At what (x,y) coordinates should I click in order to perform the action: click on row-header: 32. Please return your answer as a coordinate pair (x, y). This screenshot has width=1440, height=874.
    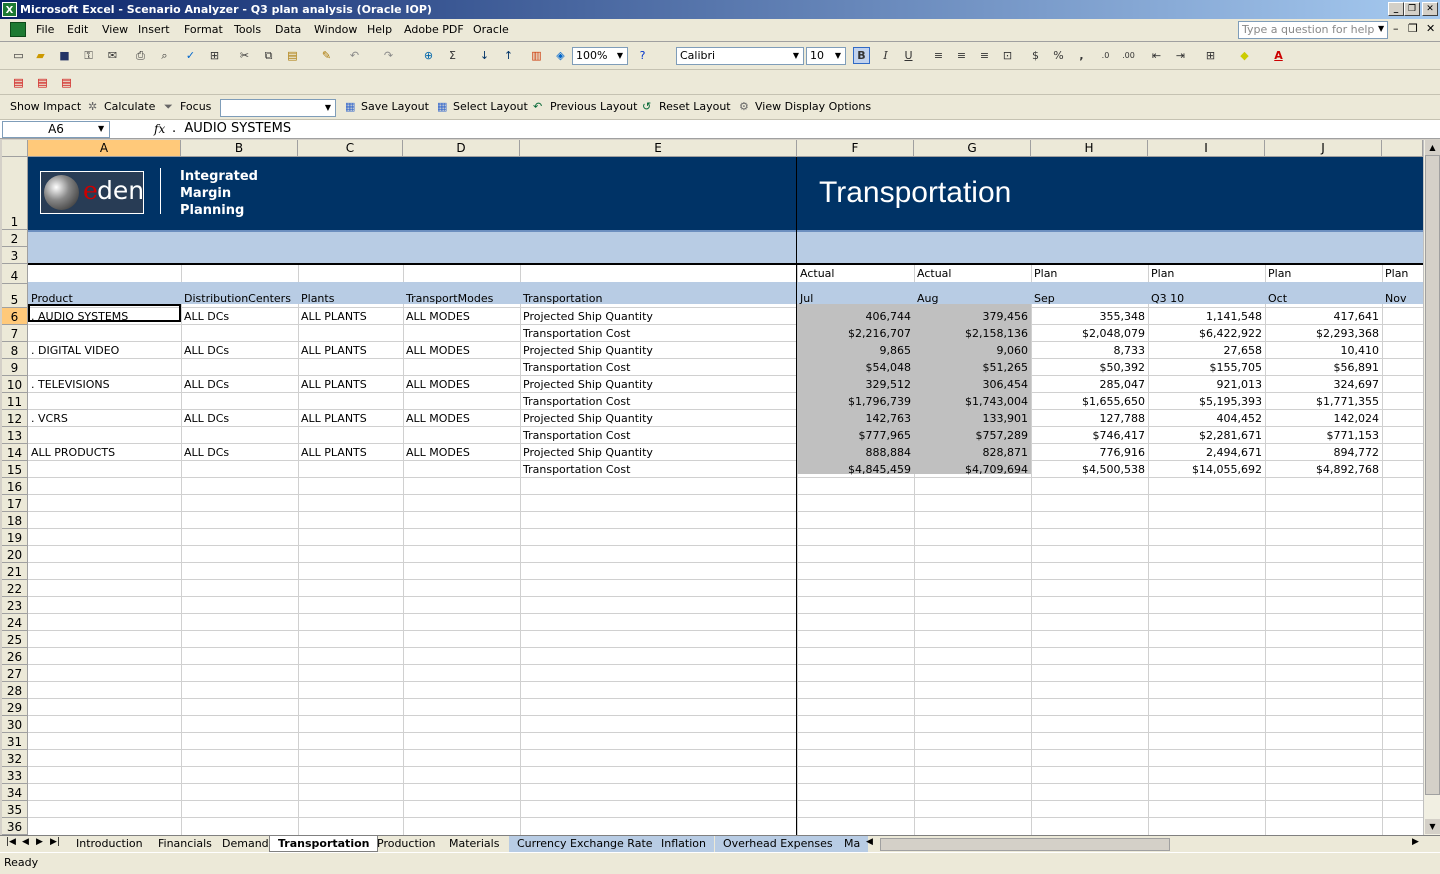
    Looking at the image, I should click on (15, 758).